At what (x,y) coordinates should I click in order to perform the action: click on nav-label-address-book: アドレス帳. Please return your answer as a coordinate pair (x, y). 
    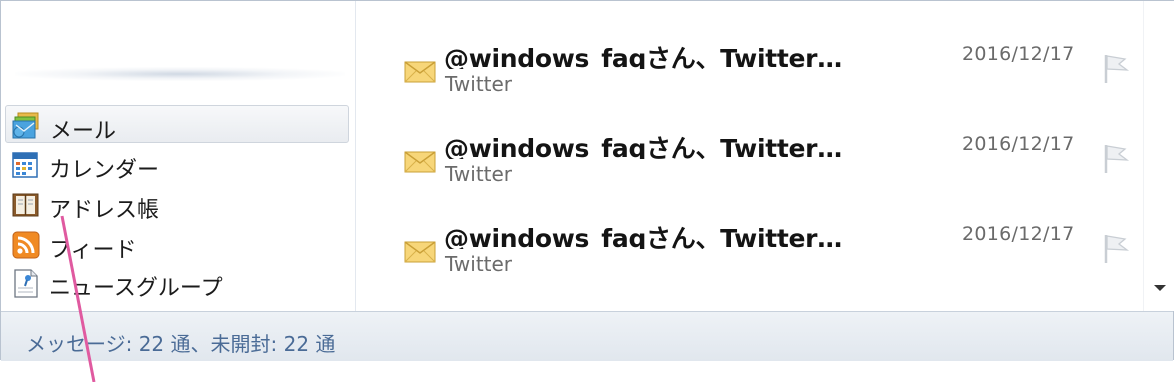
    Looking at the image, I should click on (104, 210).